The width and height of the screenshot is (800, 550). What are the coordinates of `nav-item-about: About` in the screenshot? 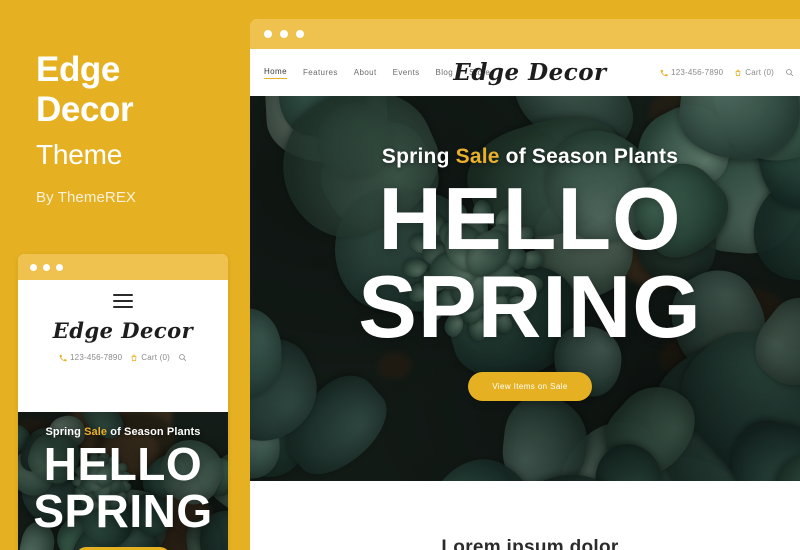 It's located at (365, 72).